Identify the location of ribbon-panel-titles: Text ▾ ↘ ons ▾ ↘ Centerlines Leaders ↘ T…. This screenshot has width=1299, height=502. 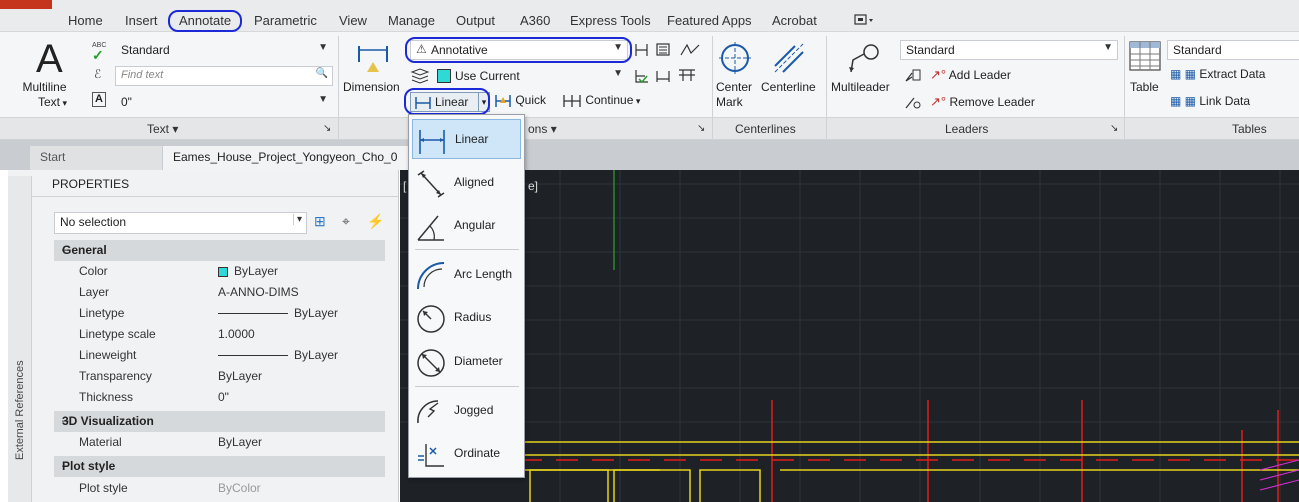
(649, 128).